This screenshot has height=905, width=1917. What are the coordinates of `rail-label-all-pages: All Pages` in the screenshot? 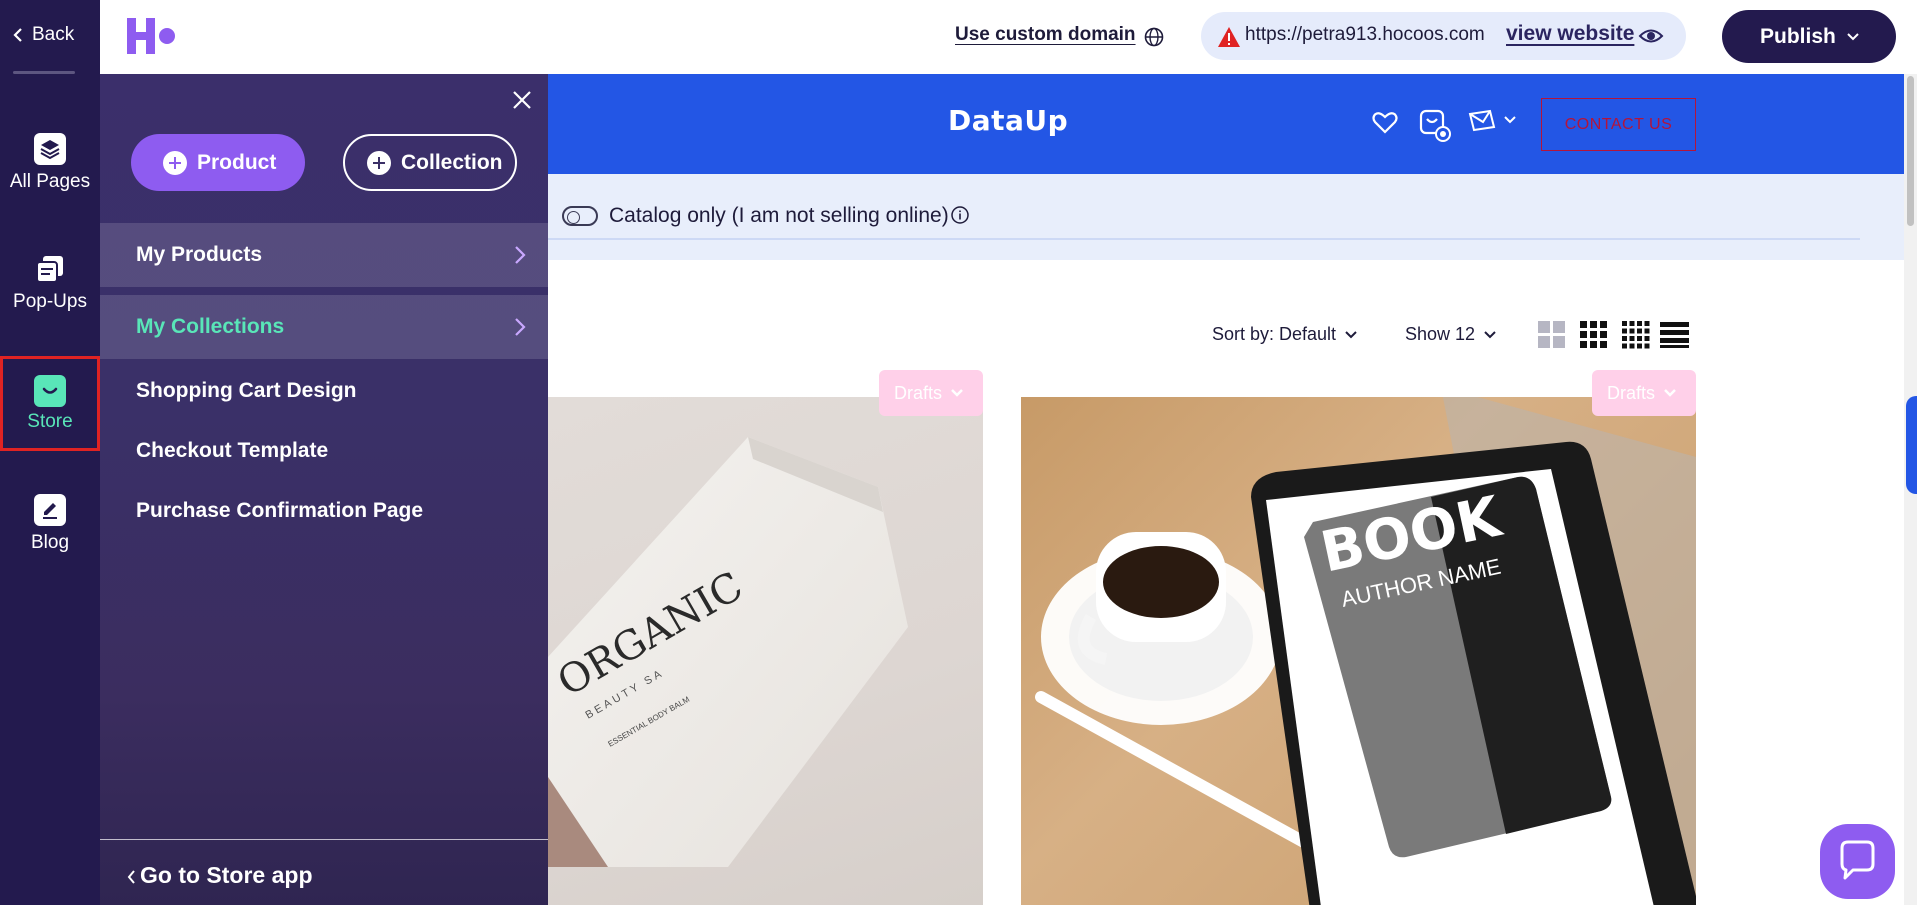 It's located at (50, 181).